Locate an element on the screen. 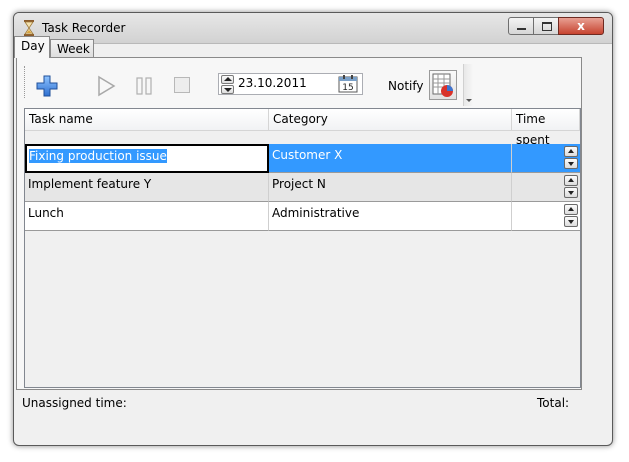 Image resolution: width=629 pixels, height=462 pixels. toolbar-grip is located at coordinates (26, 82).